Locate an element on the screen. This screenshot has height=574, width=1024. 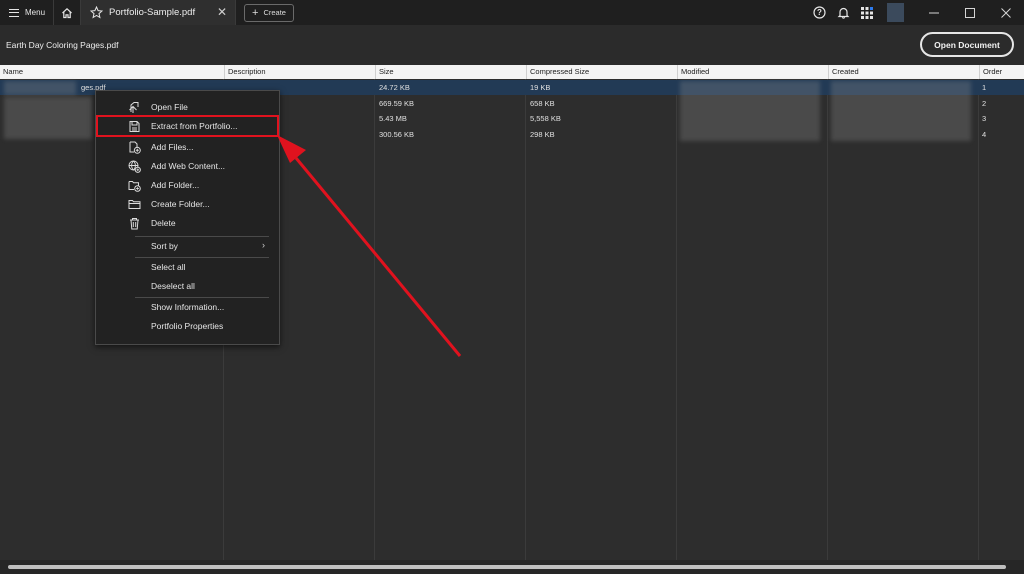
menu-button: Menu is located at coordinates (26, 12).